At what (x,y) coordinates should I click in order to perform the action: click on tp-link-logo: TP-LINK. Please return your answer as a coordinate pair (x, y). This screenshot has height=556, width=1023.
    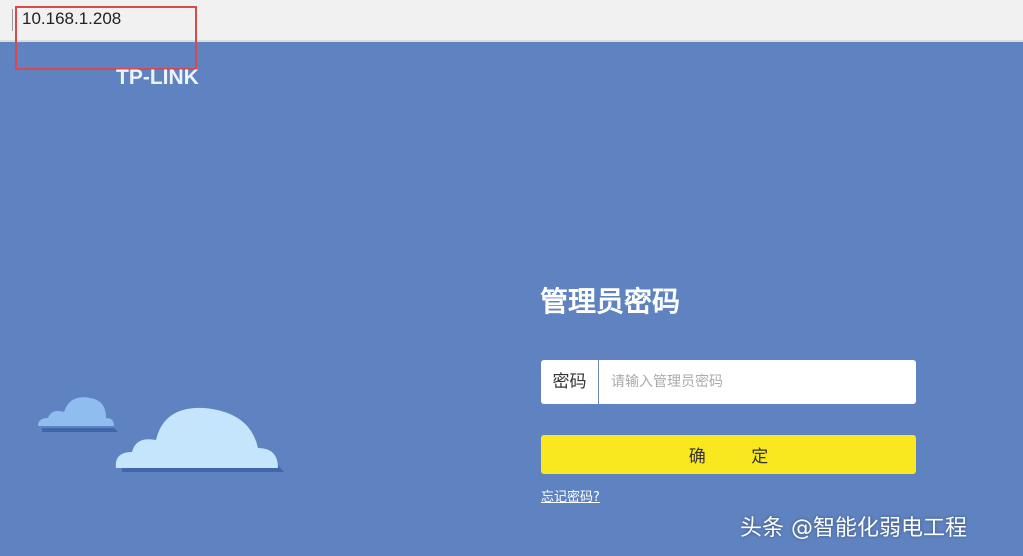
    Looking at the image, I should click on (157, 77).